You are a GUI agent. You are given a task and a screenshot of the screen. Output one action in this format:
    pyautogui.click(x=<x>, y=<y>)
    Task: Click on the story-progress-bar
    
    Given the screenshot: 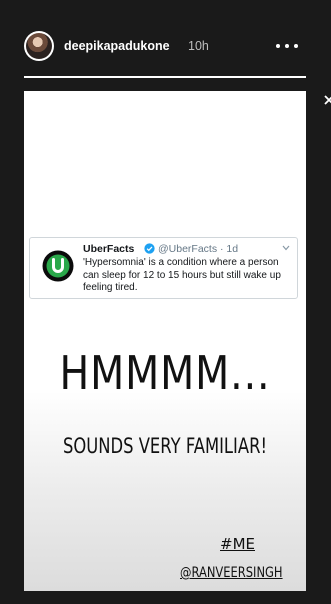 What is the action you would take?
    pyautogui.click(x=165, y=77)
    